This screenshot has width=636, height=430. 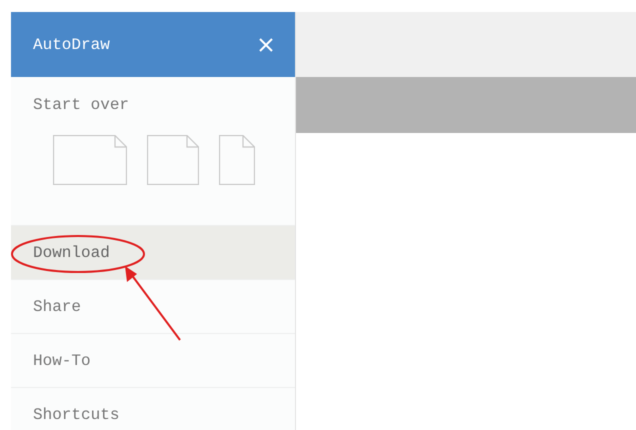 I want to click on start-over-label: Start over, so click(x=81, y=105).